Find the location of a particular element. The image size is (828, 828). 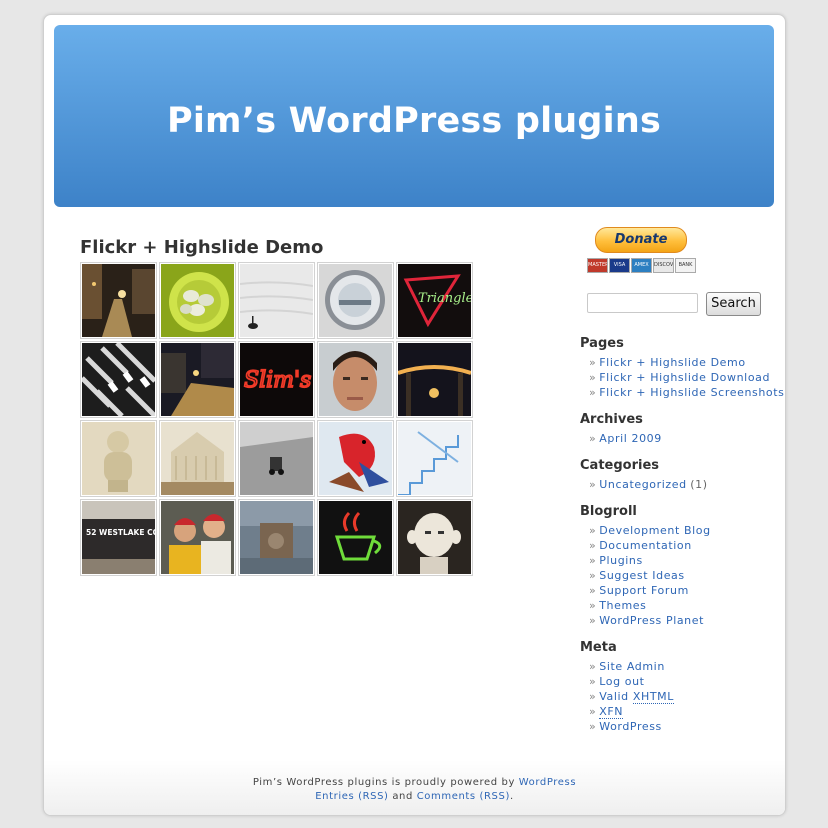

site-title-link: Pim’s WordPress plugins is located at coordinates (414, 121).